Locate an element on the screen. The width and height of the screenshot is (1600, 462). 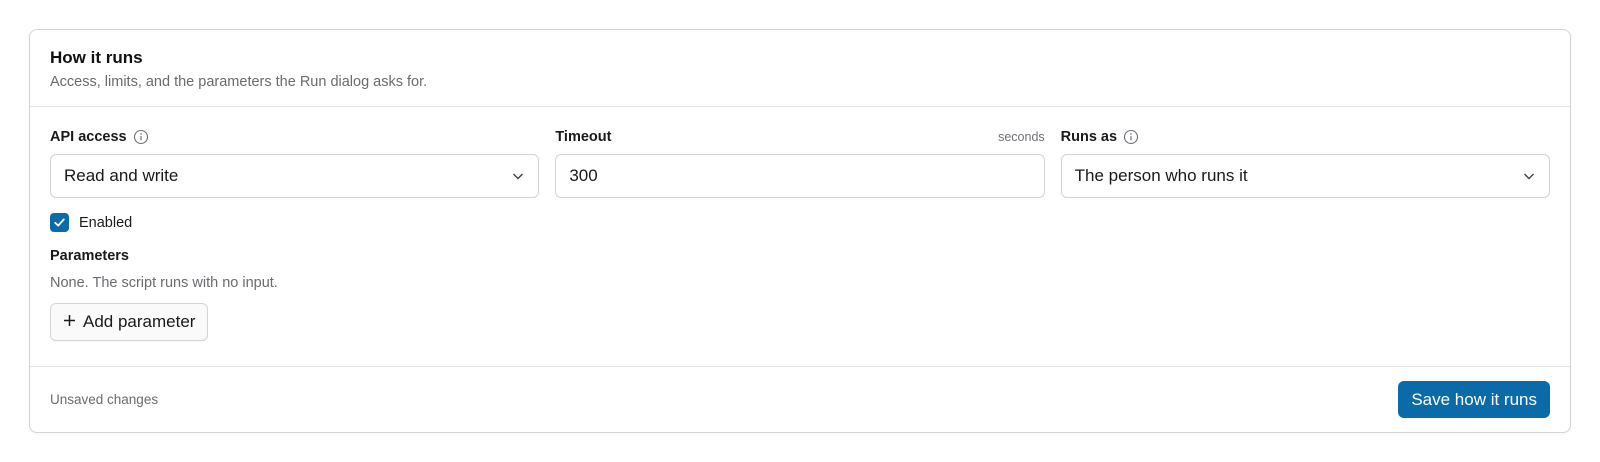
enabled-label: Enabled is located at coordinates (106, 222).